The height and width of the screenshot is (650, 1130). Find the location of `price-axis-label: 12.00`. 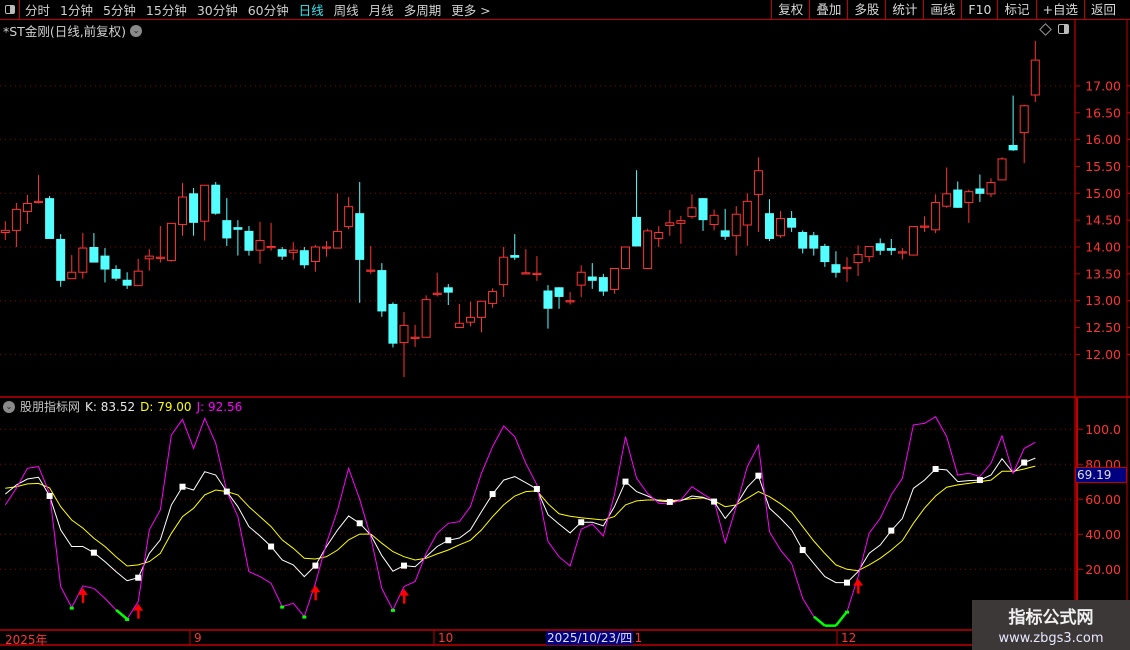

price-axis-label: 12.00 is located at coordinates (1103, 354).